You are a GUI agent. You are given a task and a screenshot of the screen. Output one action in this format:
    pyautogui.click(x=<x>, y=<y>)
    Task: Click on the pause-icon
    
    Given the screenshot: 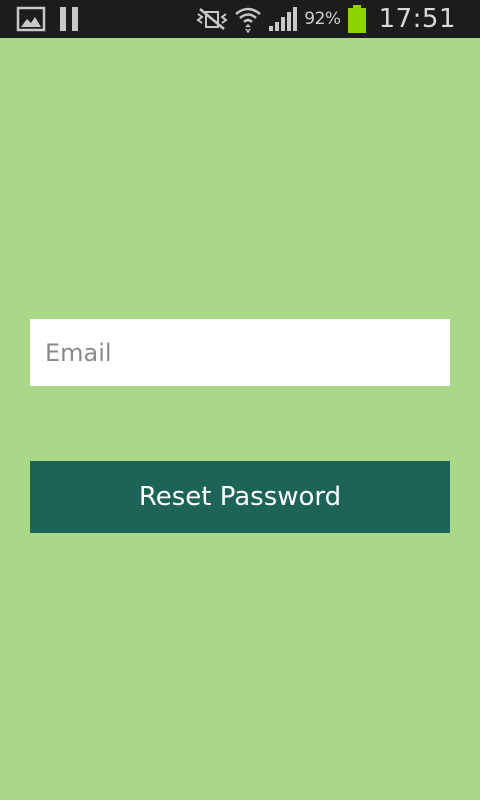 What is the action you would take?
    pyautogui.click(x=69, y=19)
    